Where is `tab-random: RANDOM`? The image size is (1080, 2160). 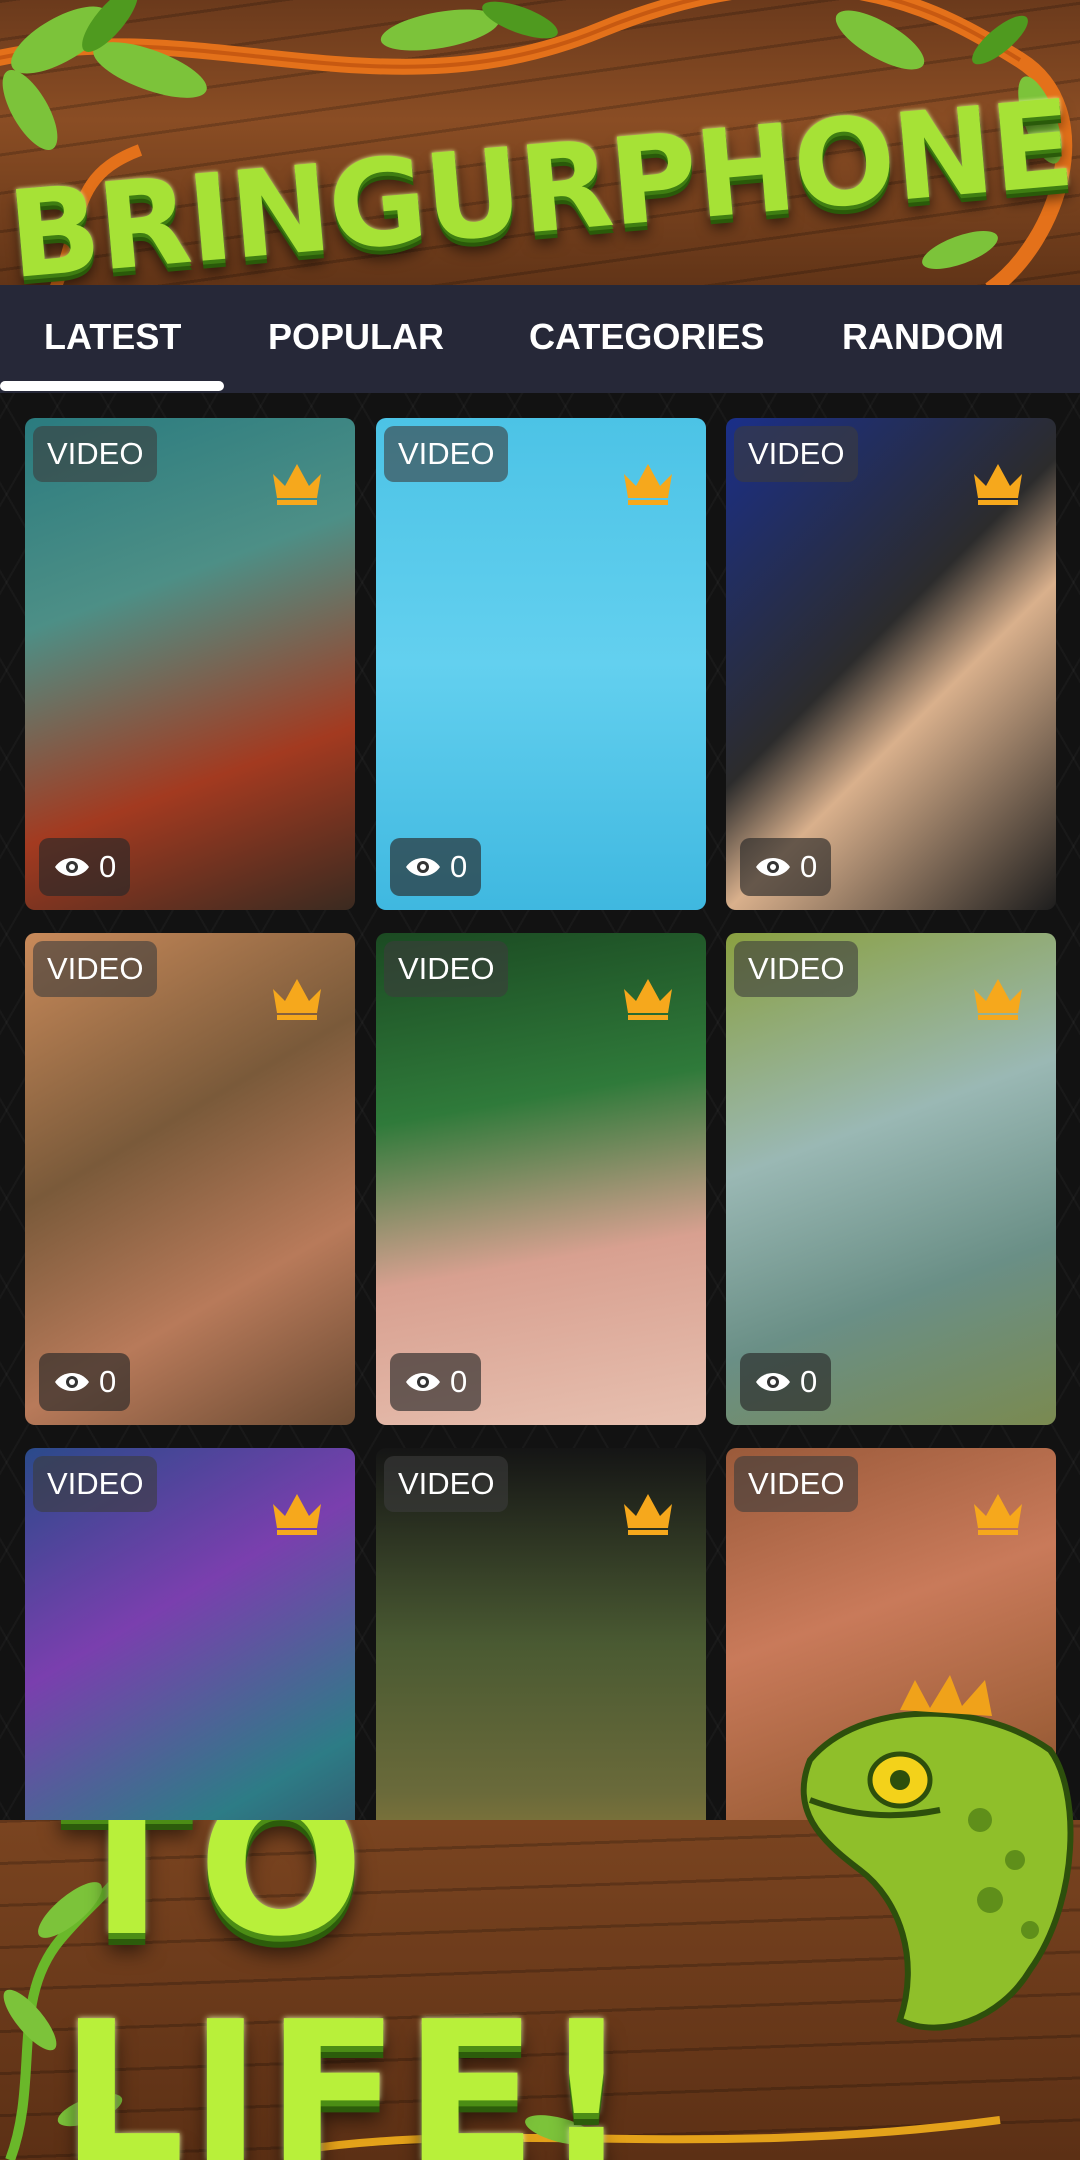
tab-random: RANDOM is located at coordinates (923, 337).